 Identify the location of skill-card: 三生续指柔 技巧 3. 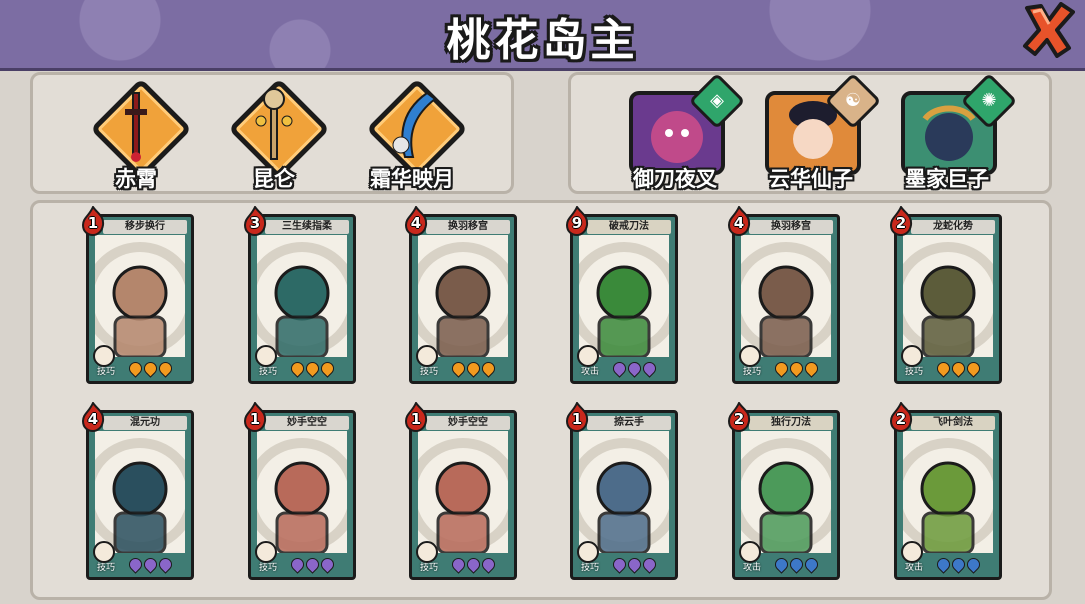
(299, 295).